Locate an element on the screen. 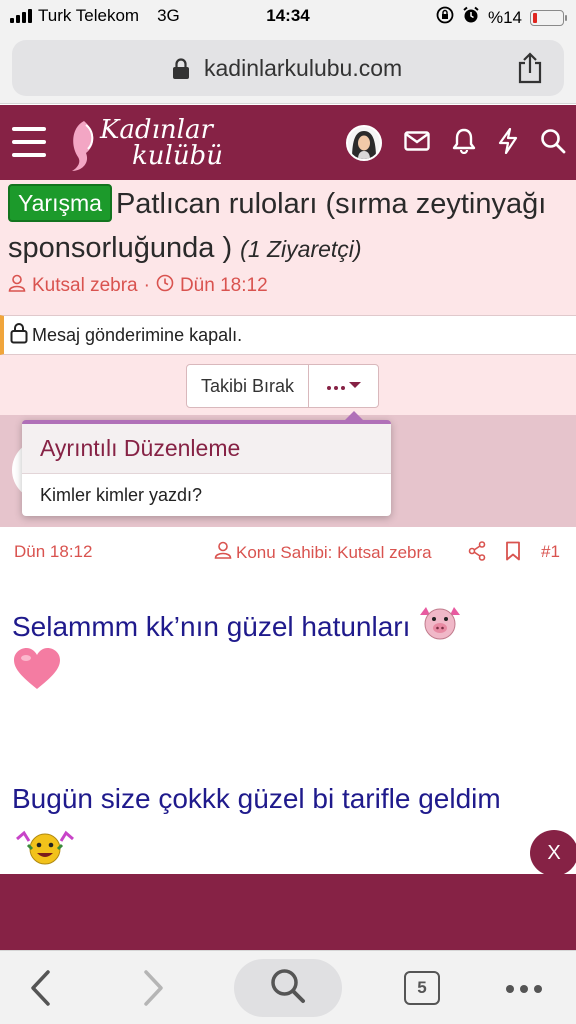  more-options-button is located at coordinates (343, 386).